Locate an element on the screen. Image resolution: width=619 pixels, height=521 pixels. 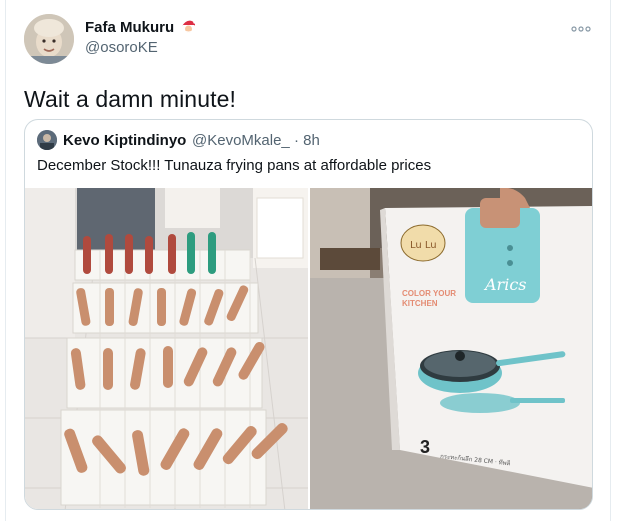
box-brand-logo: Lu Lu is located at coordinates (423, 245).